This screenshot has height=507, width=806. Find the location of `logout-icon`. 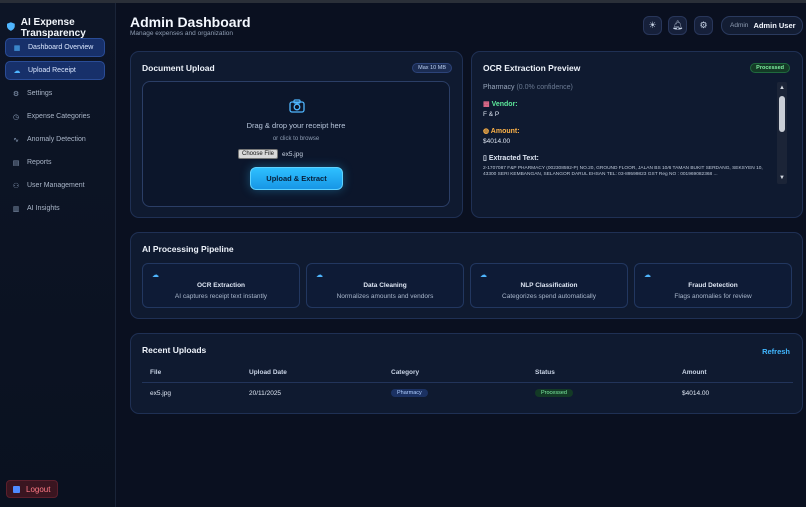

logout-icon is located at coordinates (16, 489).